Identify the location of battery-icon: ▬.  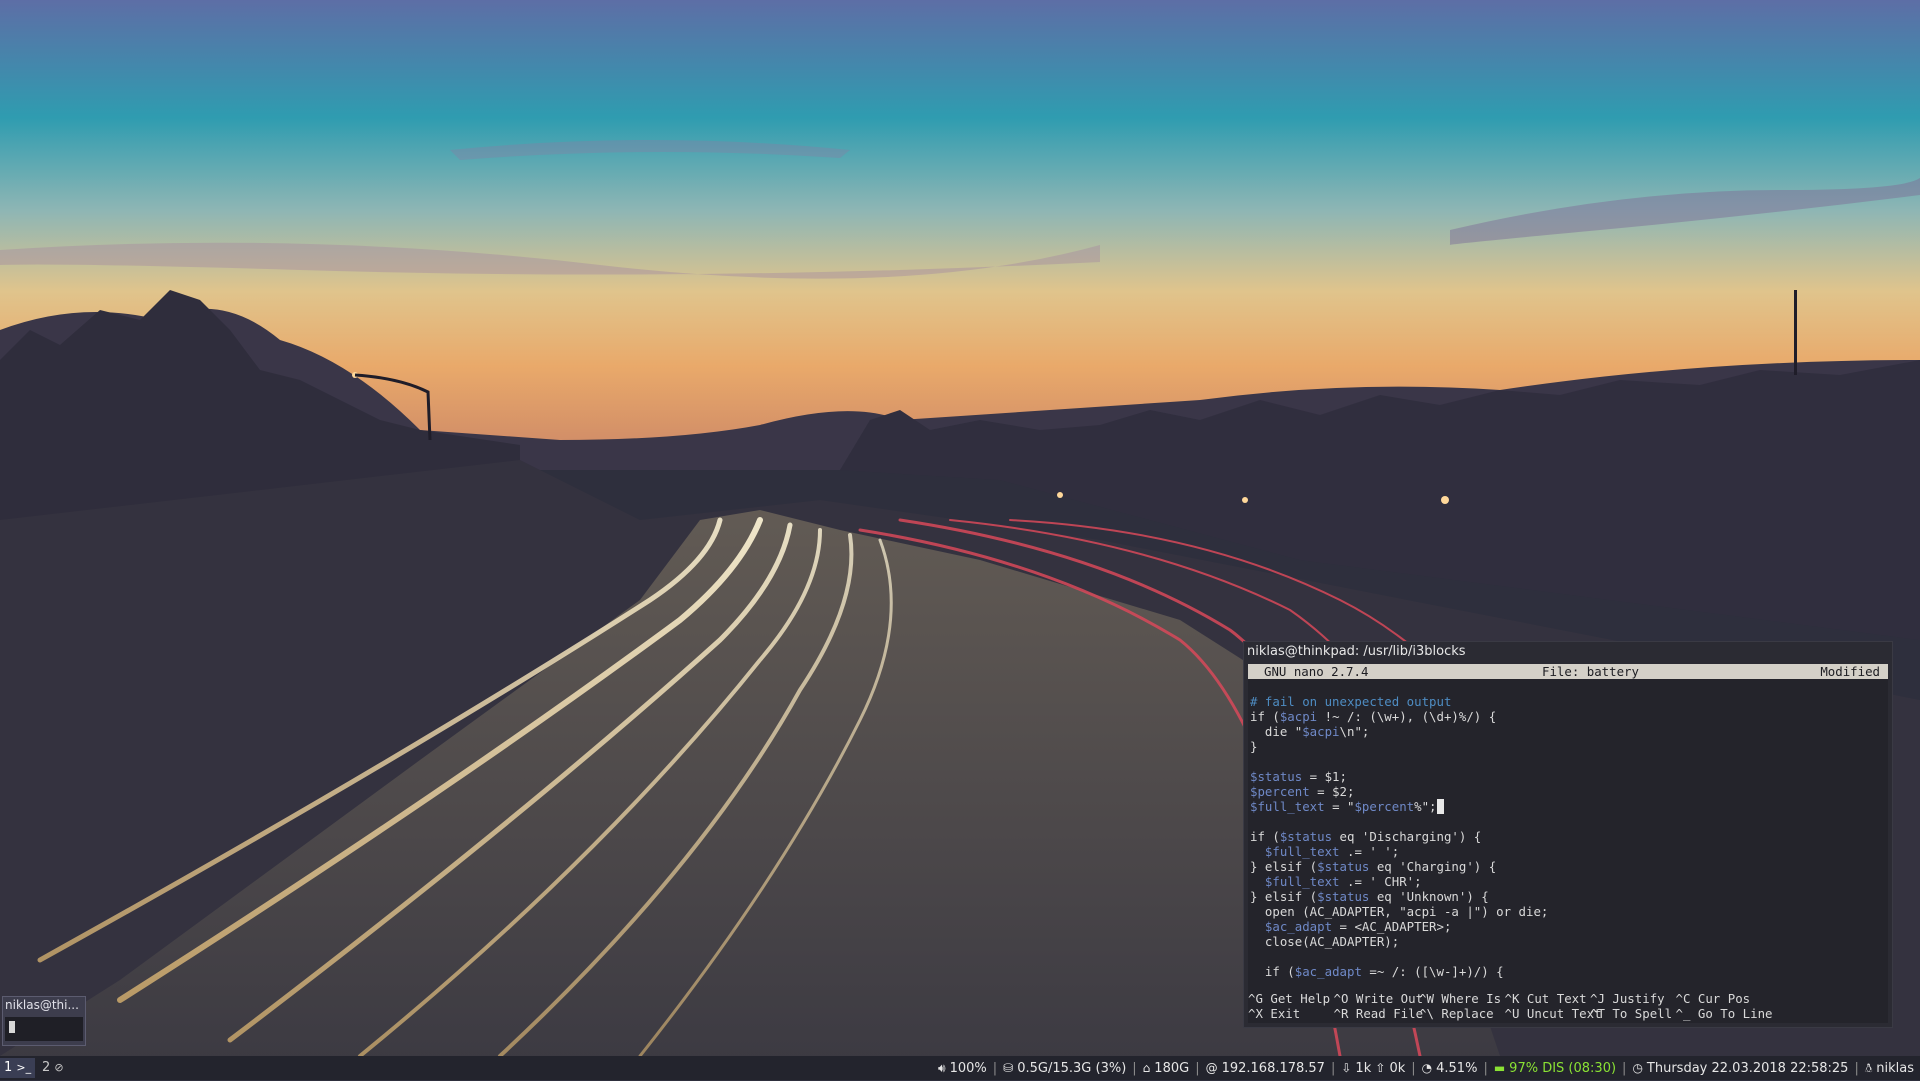
(1499, 1068).